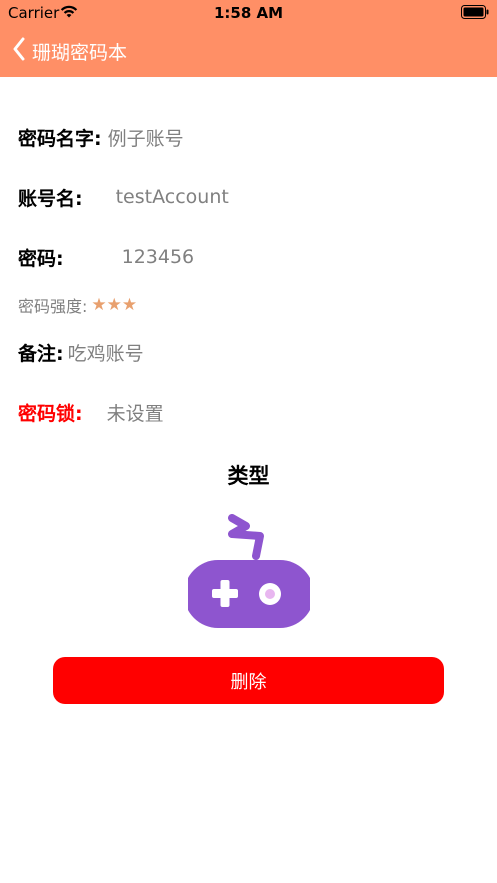  I want to click on nav-bar: 珊瑚密码本, so click(248, 51).